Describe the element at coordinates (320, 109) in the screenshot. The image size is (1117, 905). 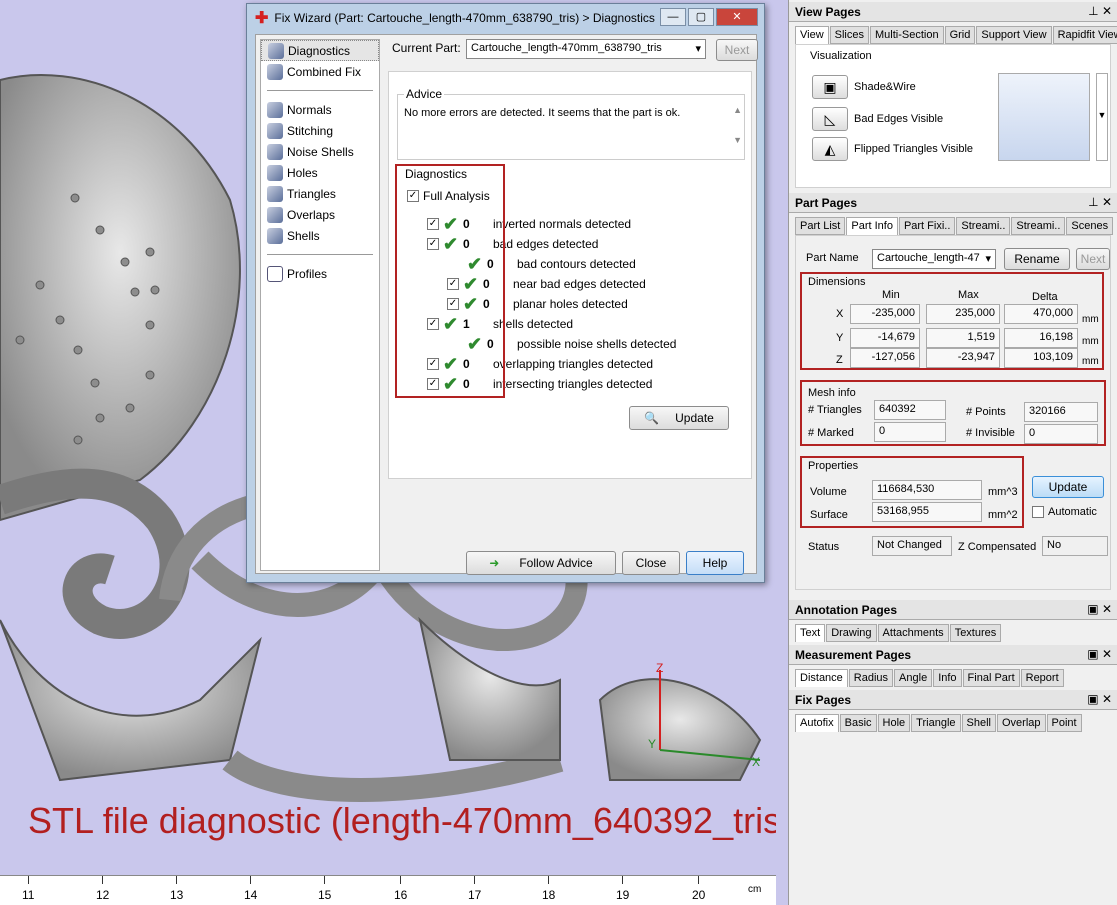
I see `nav-normals: Normals` at that location.